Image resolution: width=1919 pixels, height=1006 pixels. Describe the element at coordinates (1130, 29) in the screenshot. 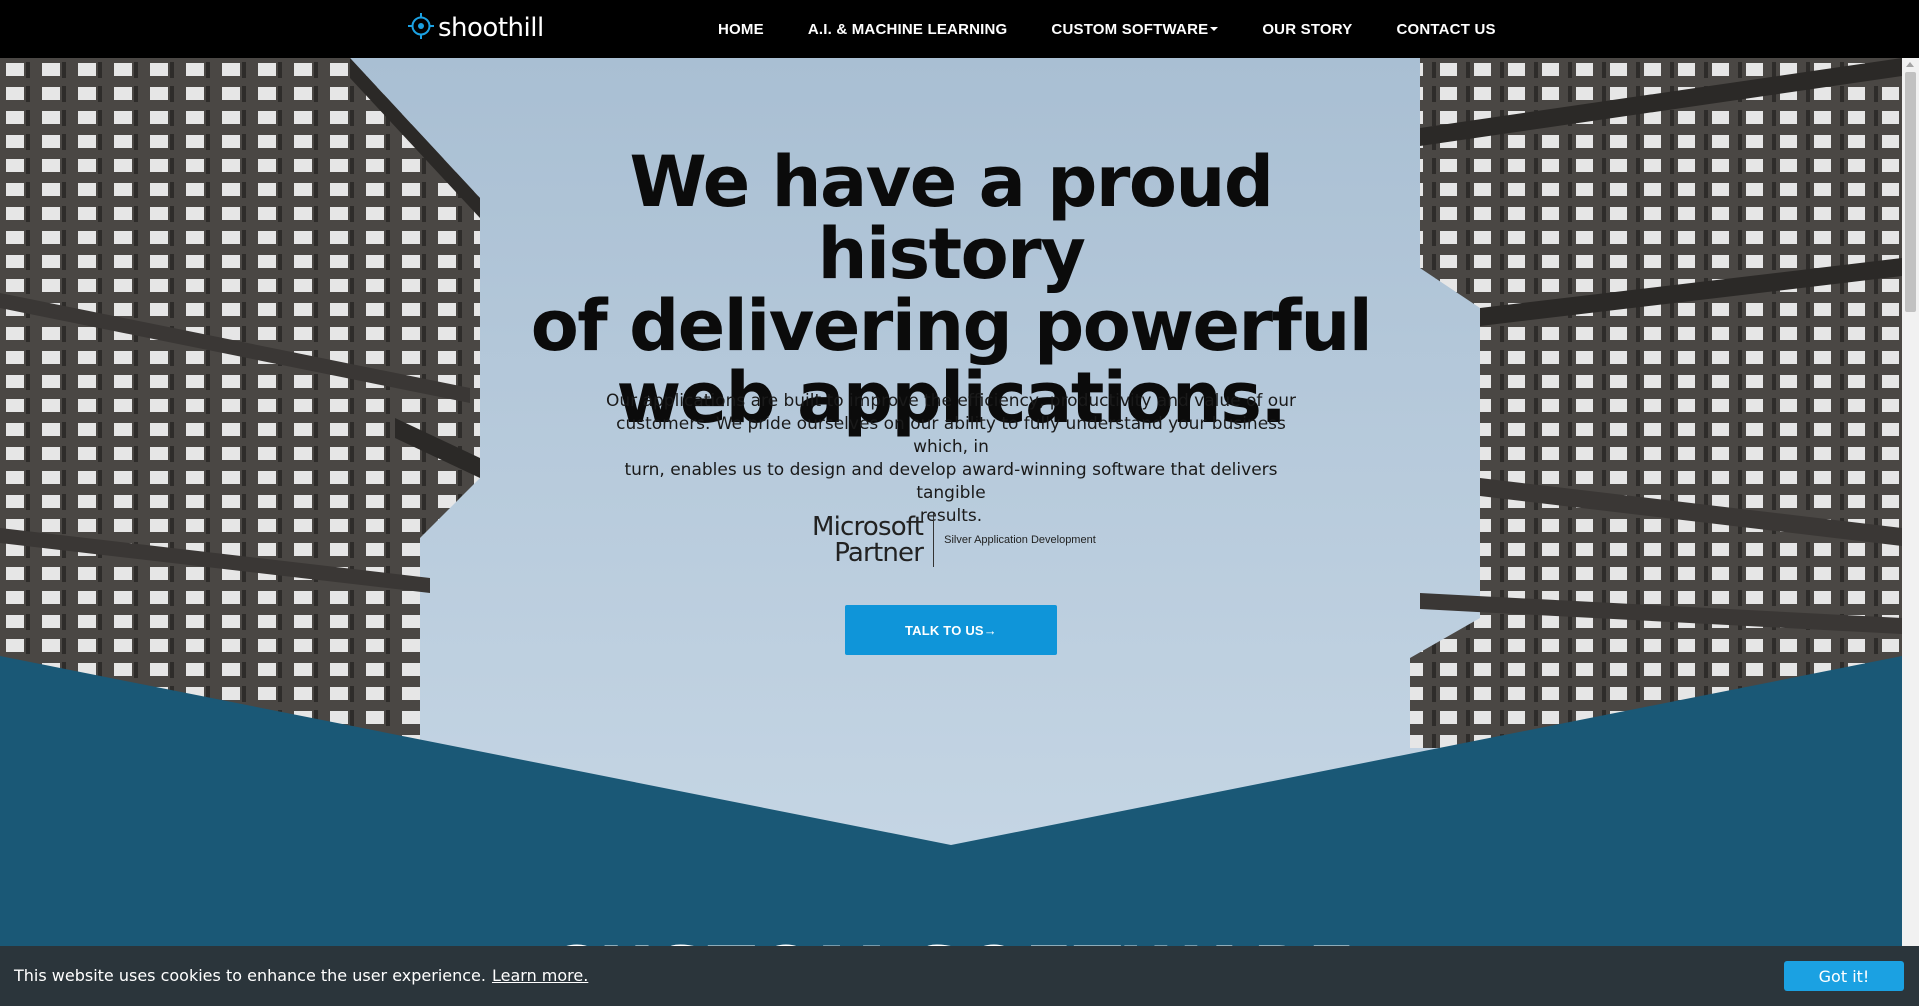

I see `nav-item-custom-software-label: CUSTOM SOFTWARE` at that location.